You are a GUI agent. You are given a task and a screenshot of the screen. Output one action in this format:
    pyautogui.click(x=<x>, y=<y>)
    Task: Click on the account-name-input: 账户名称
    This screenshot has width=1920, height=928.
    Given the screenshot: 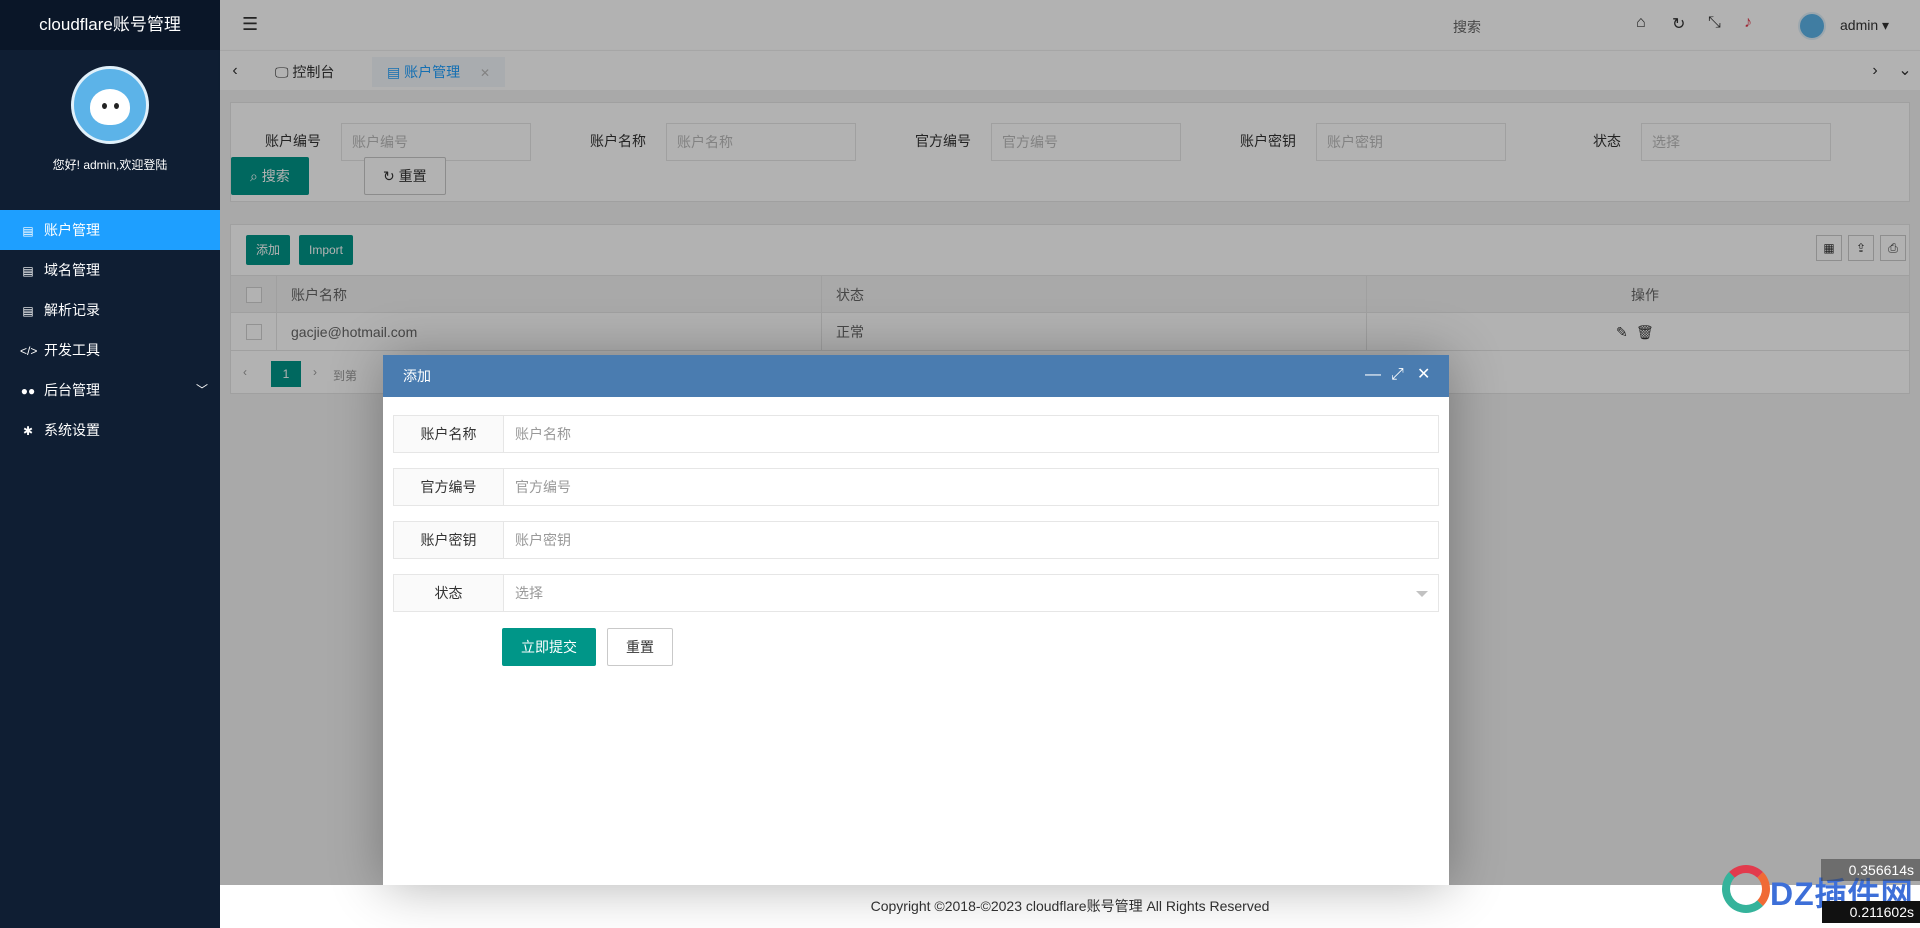 What is the action you would take?
    pyautogui.click(x=971, y=434)
    